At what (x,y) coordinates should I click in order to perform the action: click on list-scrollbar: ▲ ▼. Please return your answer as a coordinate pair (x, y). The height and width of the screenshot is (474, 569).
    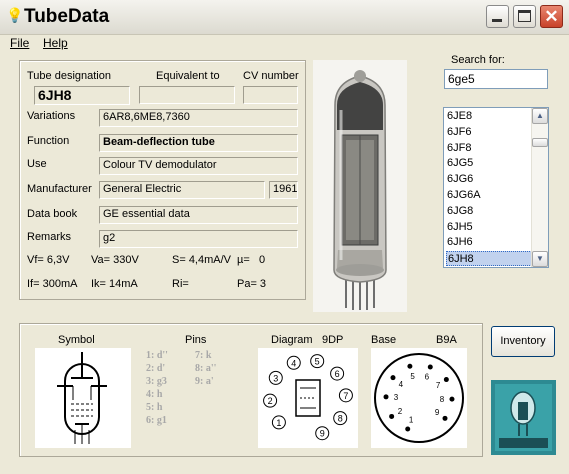
    Looking at the image, I should click on (539, 187).